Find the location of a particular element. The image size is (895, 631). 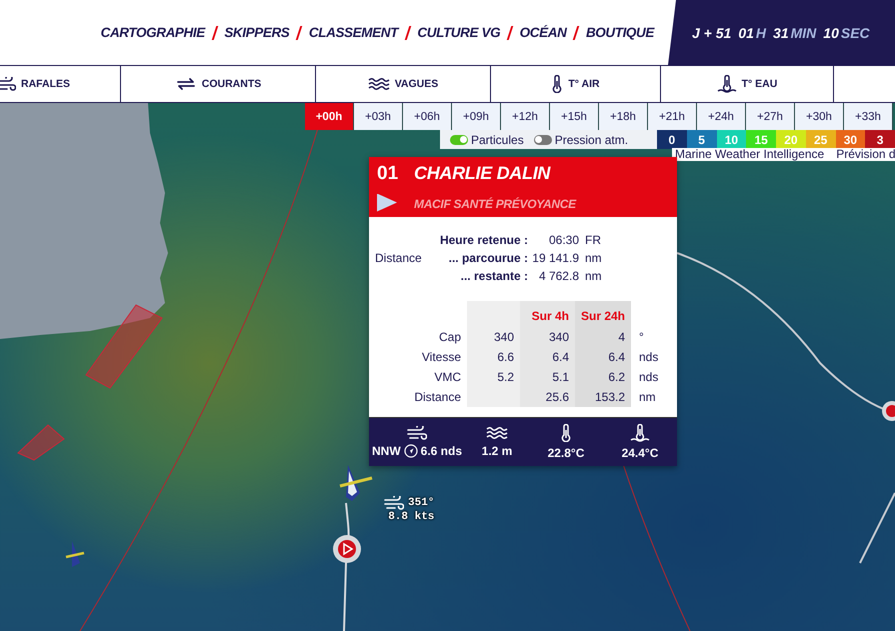

attribution-text: Marine Weather Intelligence is located at coordinates (749, 154).